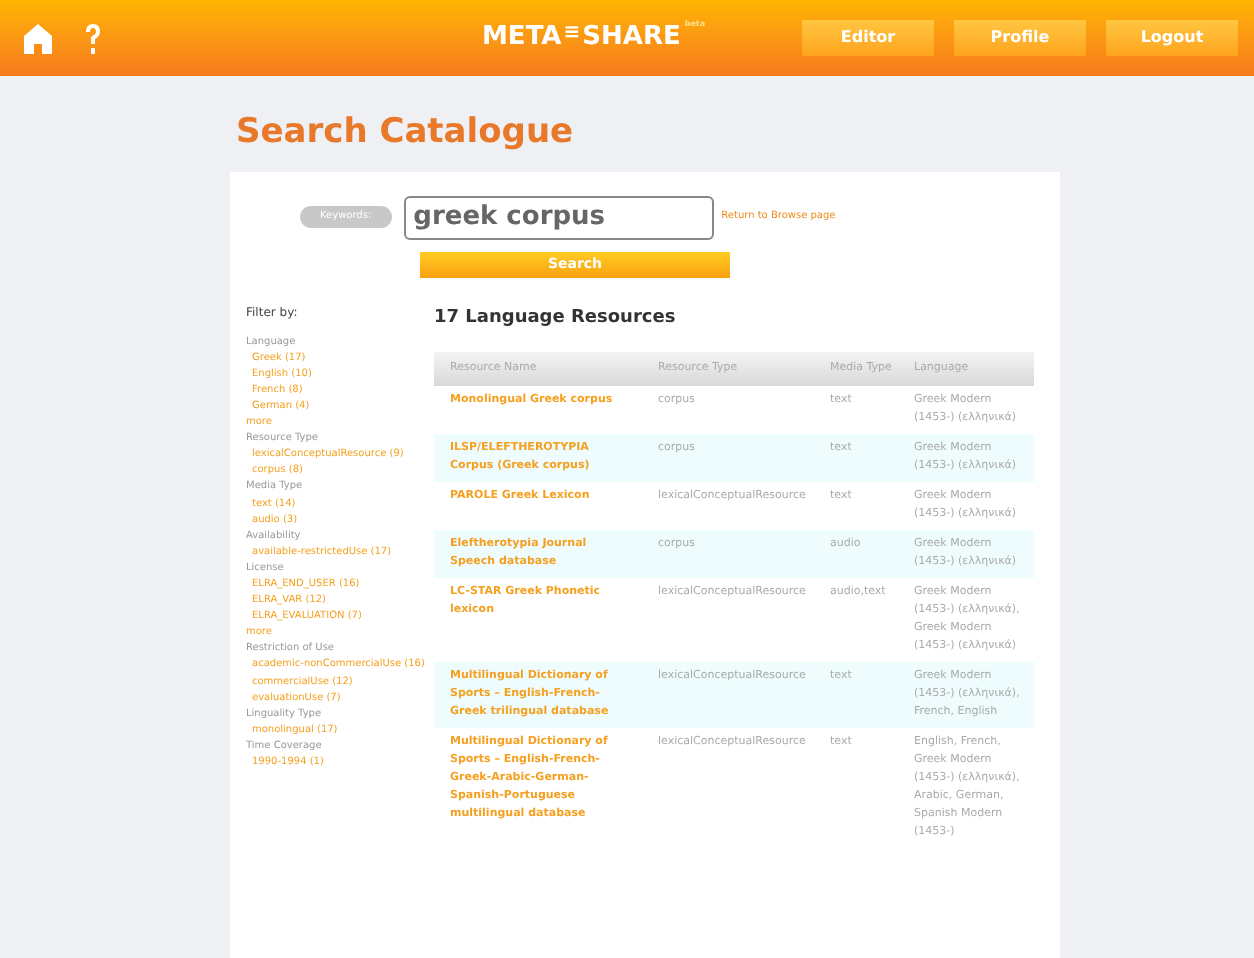 The height and width of the screenshot is (958, 1254). What do you see at coordinates (868, 38) in the screenshot?
I see `nav-button: Editor` at bounding box center [868, 38].